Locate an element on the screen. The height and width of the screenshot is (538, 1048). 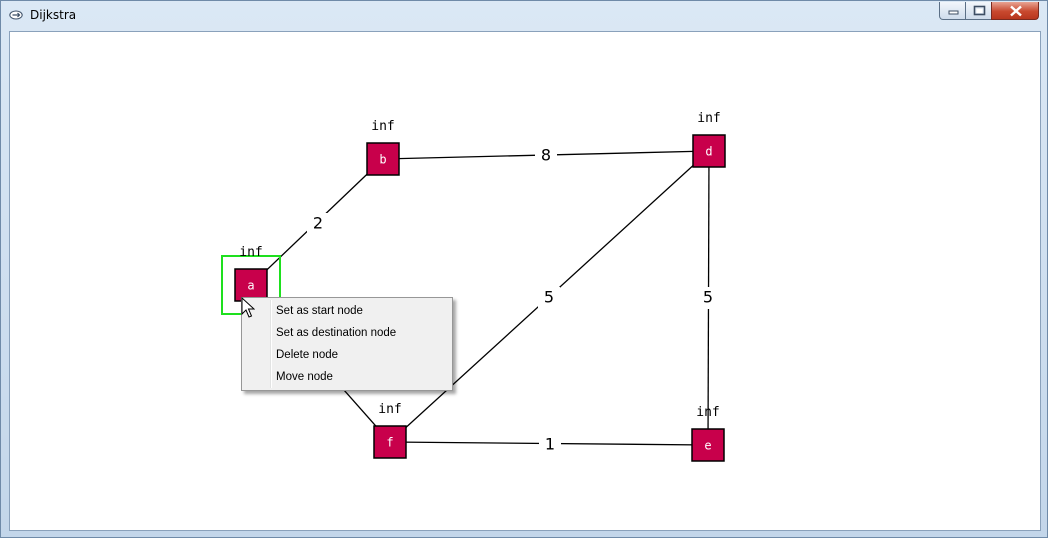
node-e-distance: inf is located at coordinates (707, 412).